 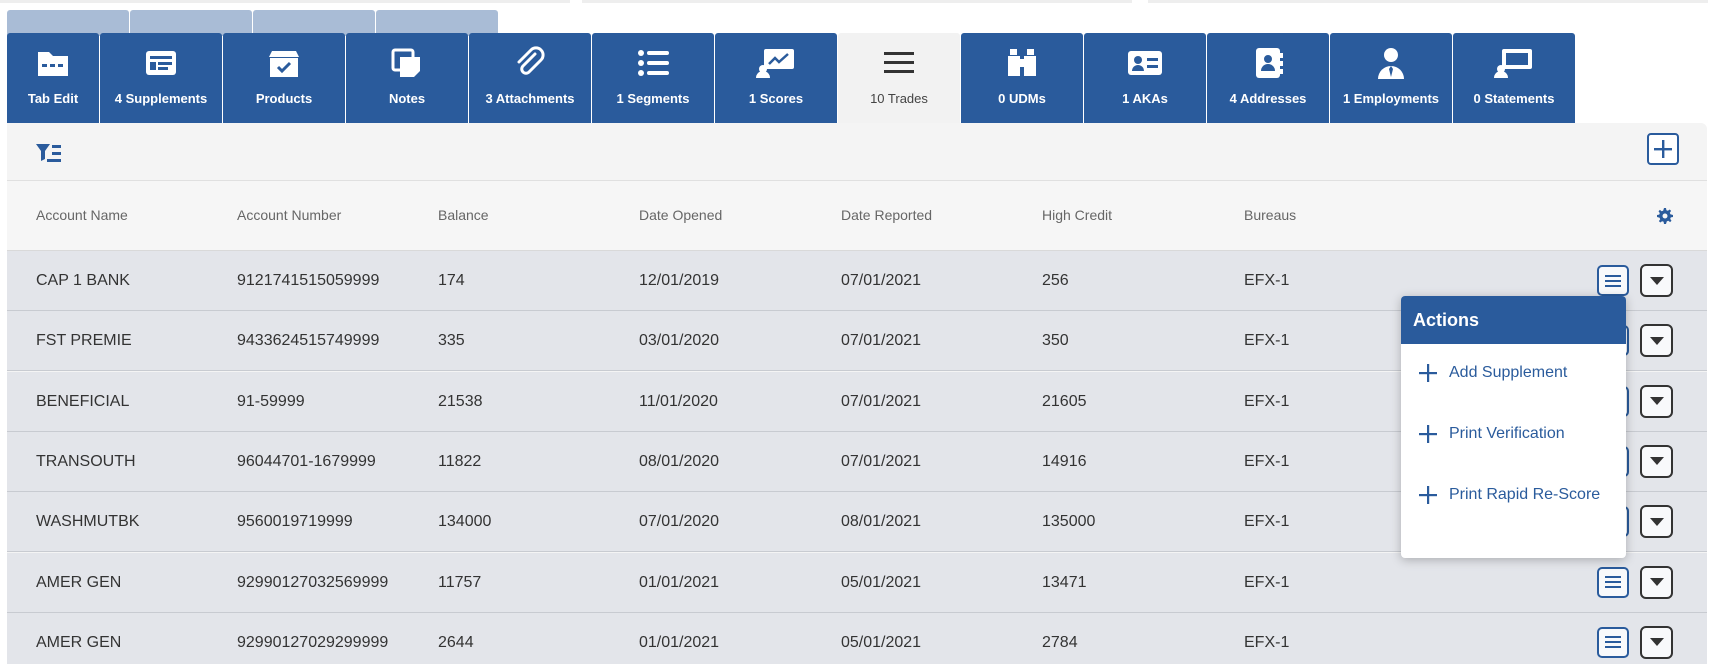 I want to click on date-opened-cell: 01/01/2021, so click(x=679, y=642).